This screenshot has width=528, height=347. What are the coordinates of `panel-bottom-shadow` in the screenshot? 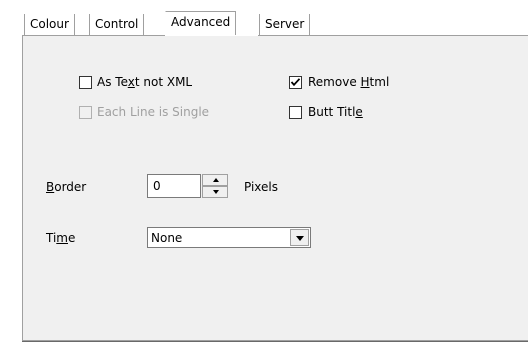 It's located at (275, 341).